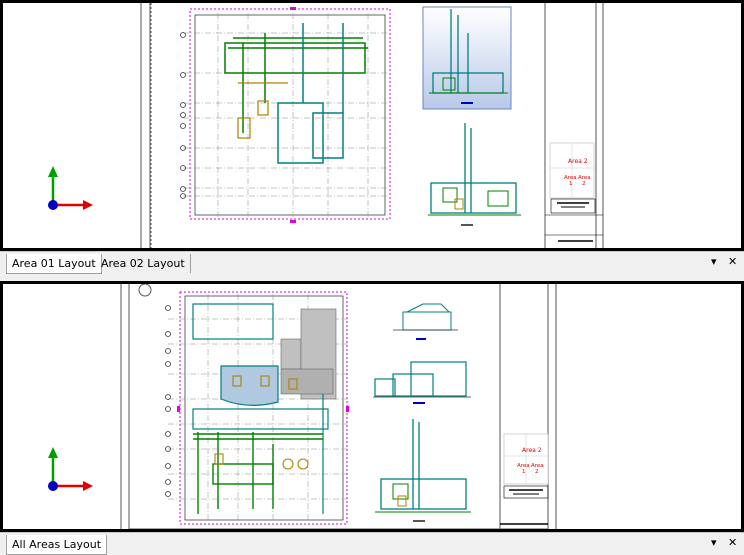 This screenshot has width=744, height=555. What do you see at coordinates (467, 58) in the screenshot?
I see `elevation-drawing-selected` at bounding box center [467, 58].